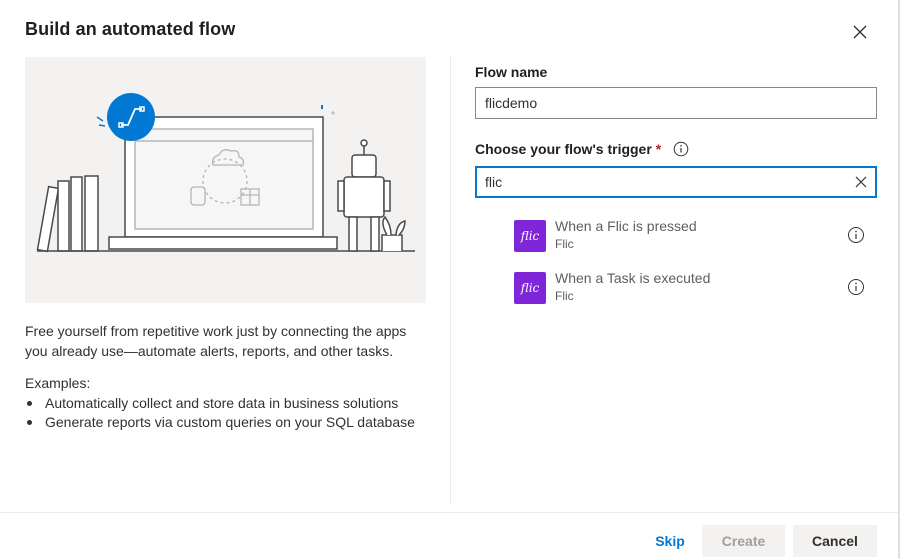  I want to click on close-button, so click(860, 32).